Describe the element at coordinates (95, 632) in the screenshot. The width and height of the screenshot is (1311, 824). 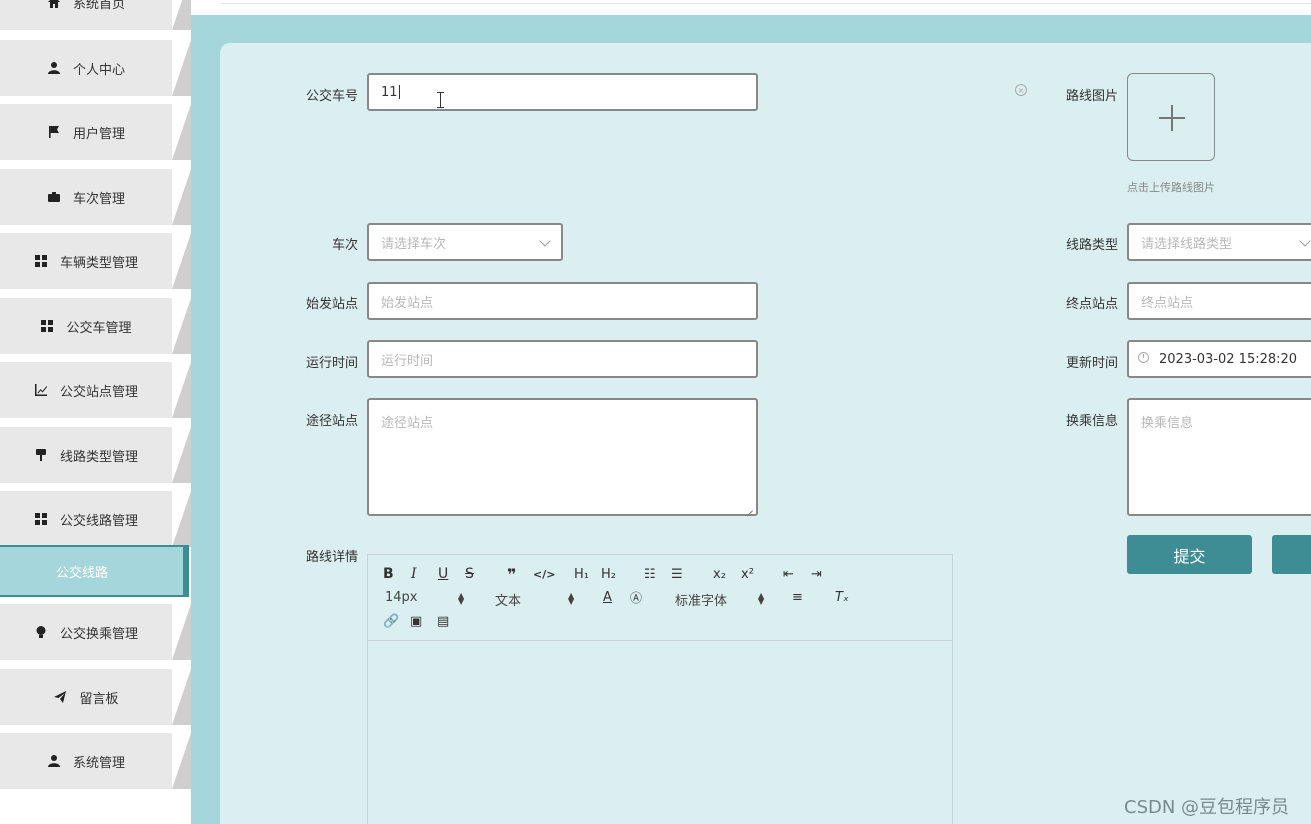
I see `sidebar-item-transfer-management: 公交换乘管理` at that location.